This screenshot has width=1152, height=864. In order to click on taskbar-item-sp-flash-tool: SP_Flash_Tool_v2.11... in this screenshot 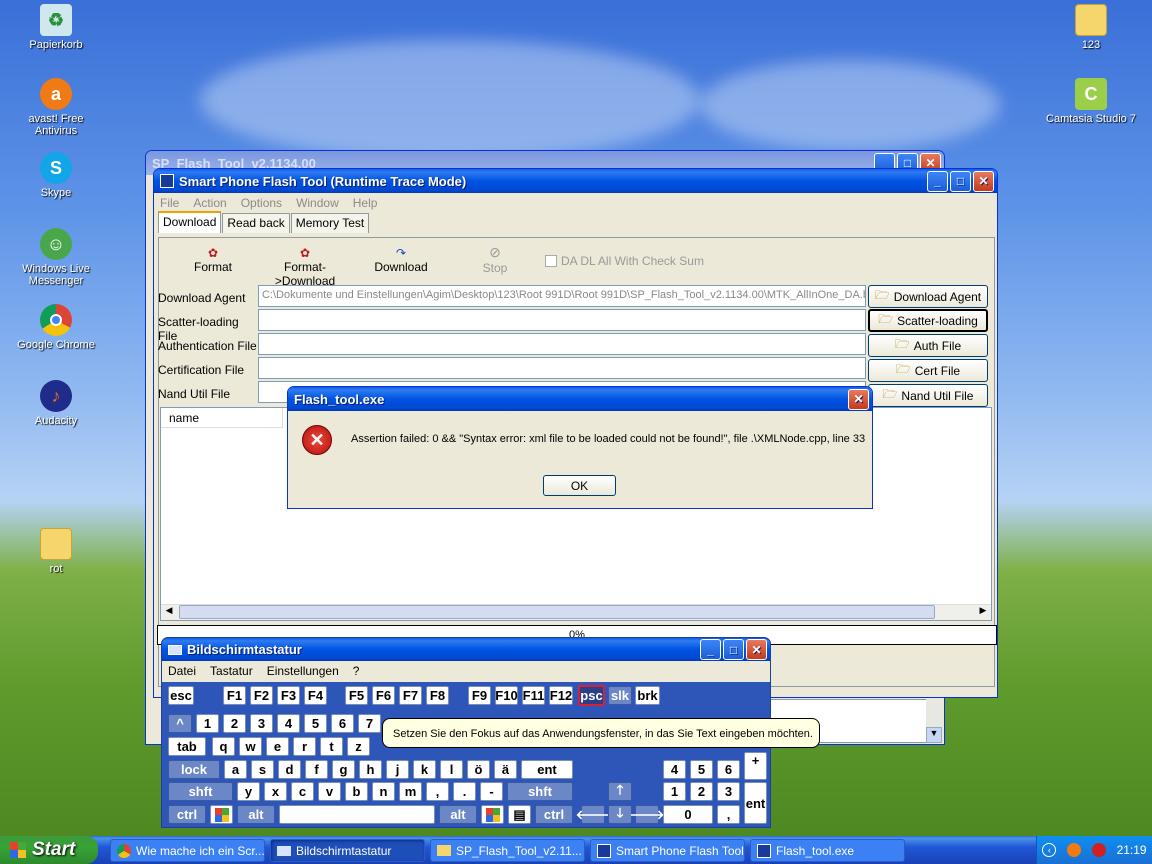, I will do `click(507, 850)`.